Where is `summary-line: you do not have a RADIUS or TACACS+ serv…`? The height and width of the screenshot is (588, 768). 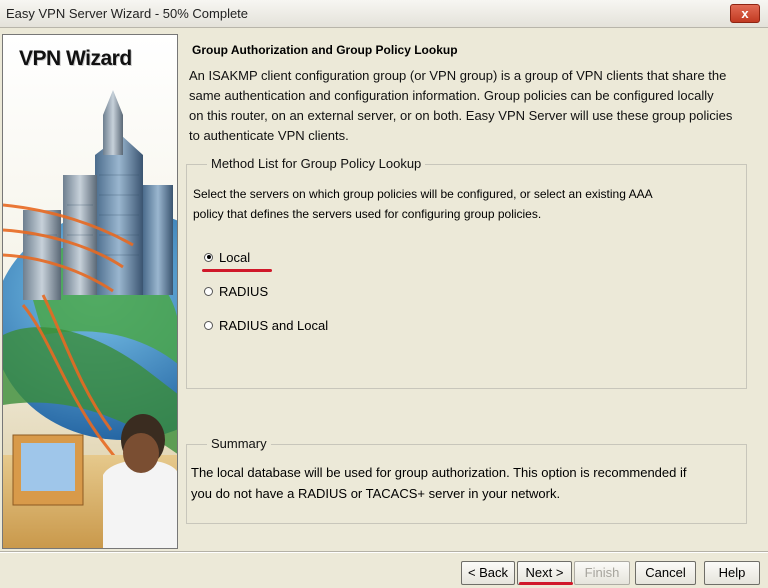
summary-line: you do not have a RADIUS or TACACS+ serv… is located at coordinates (376, 493).